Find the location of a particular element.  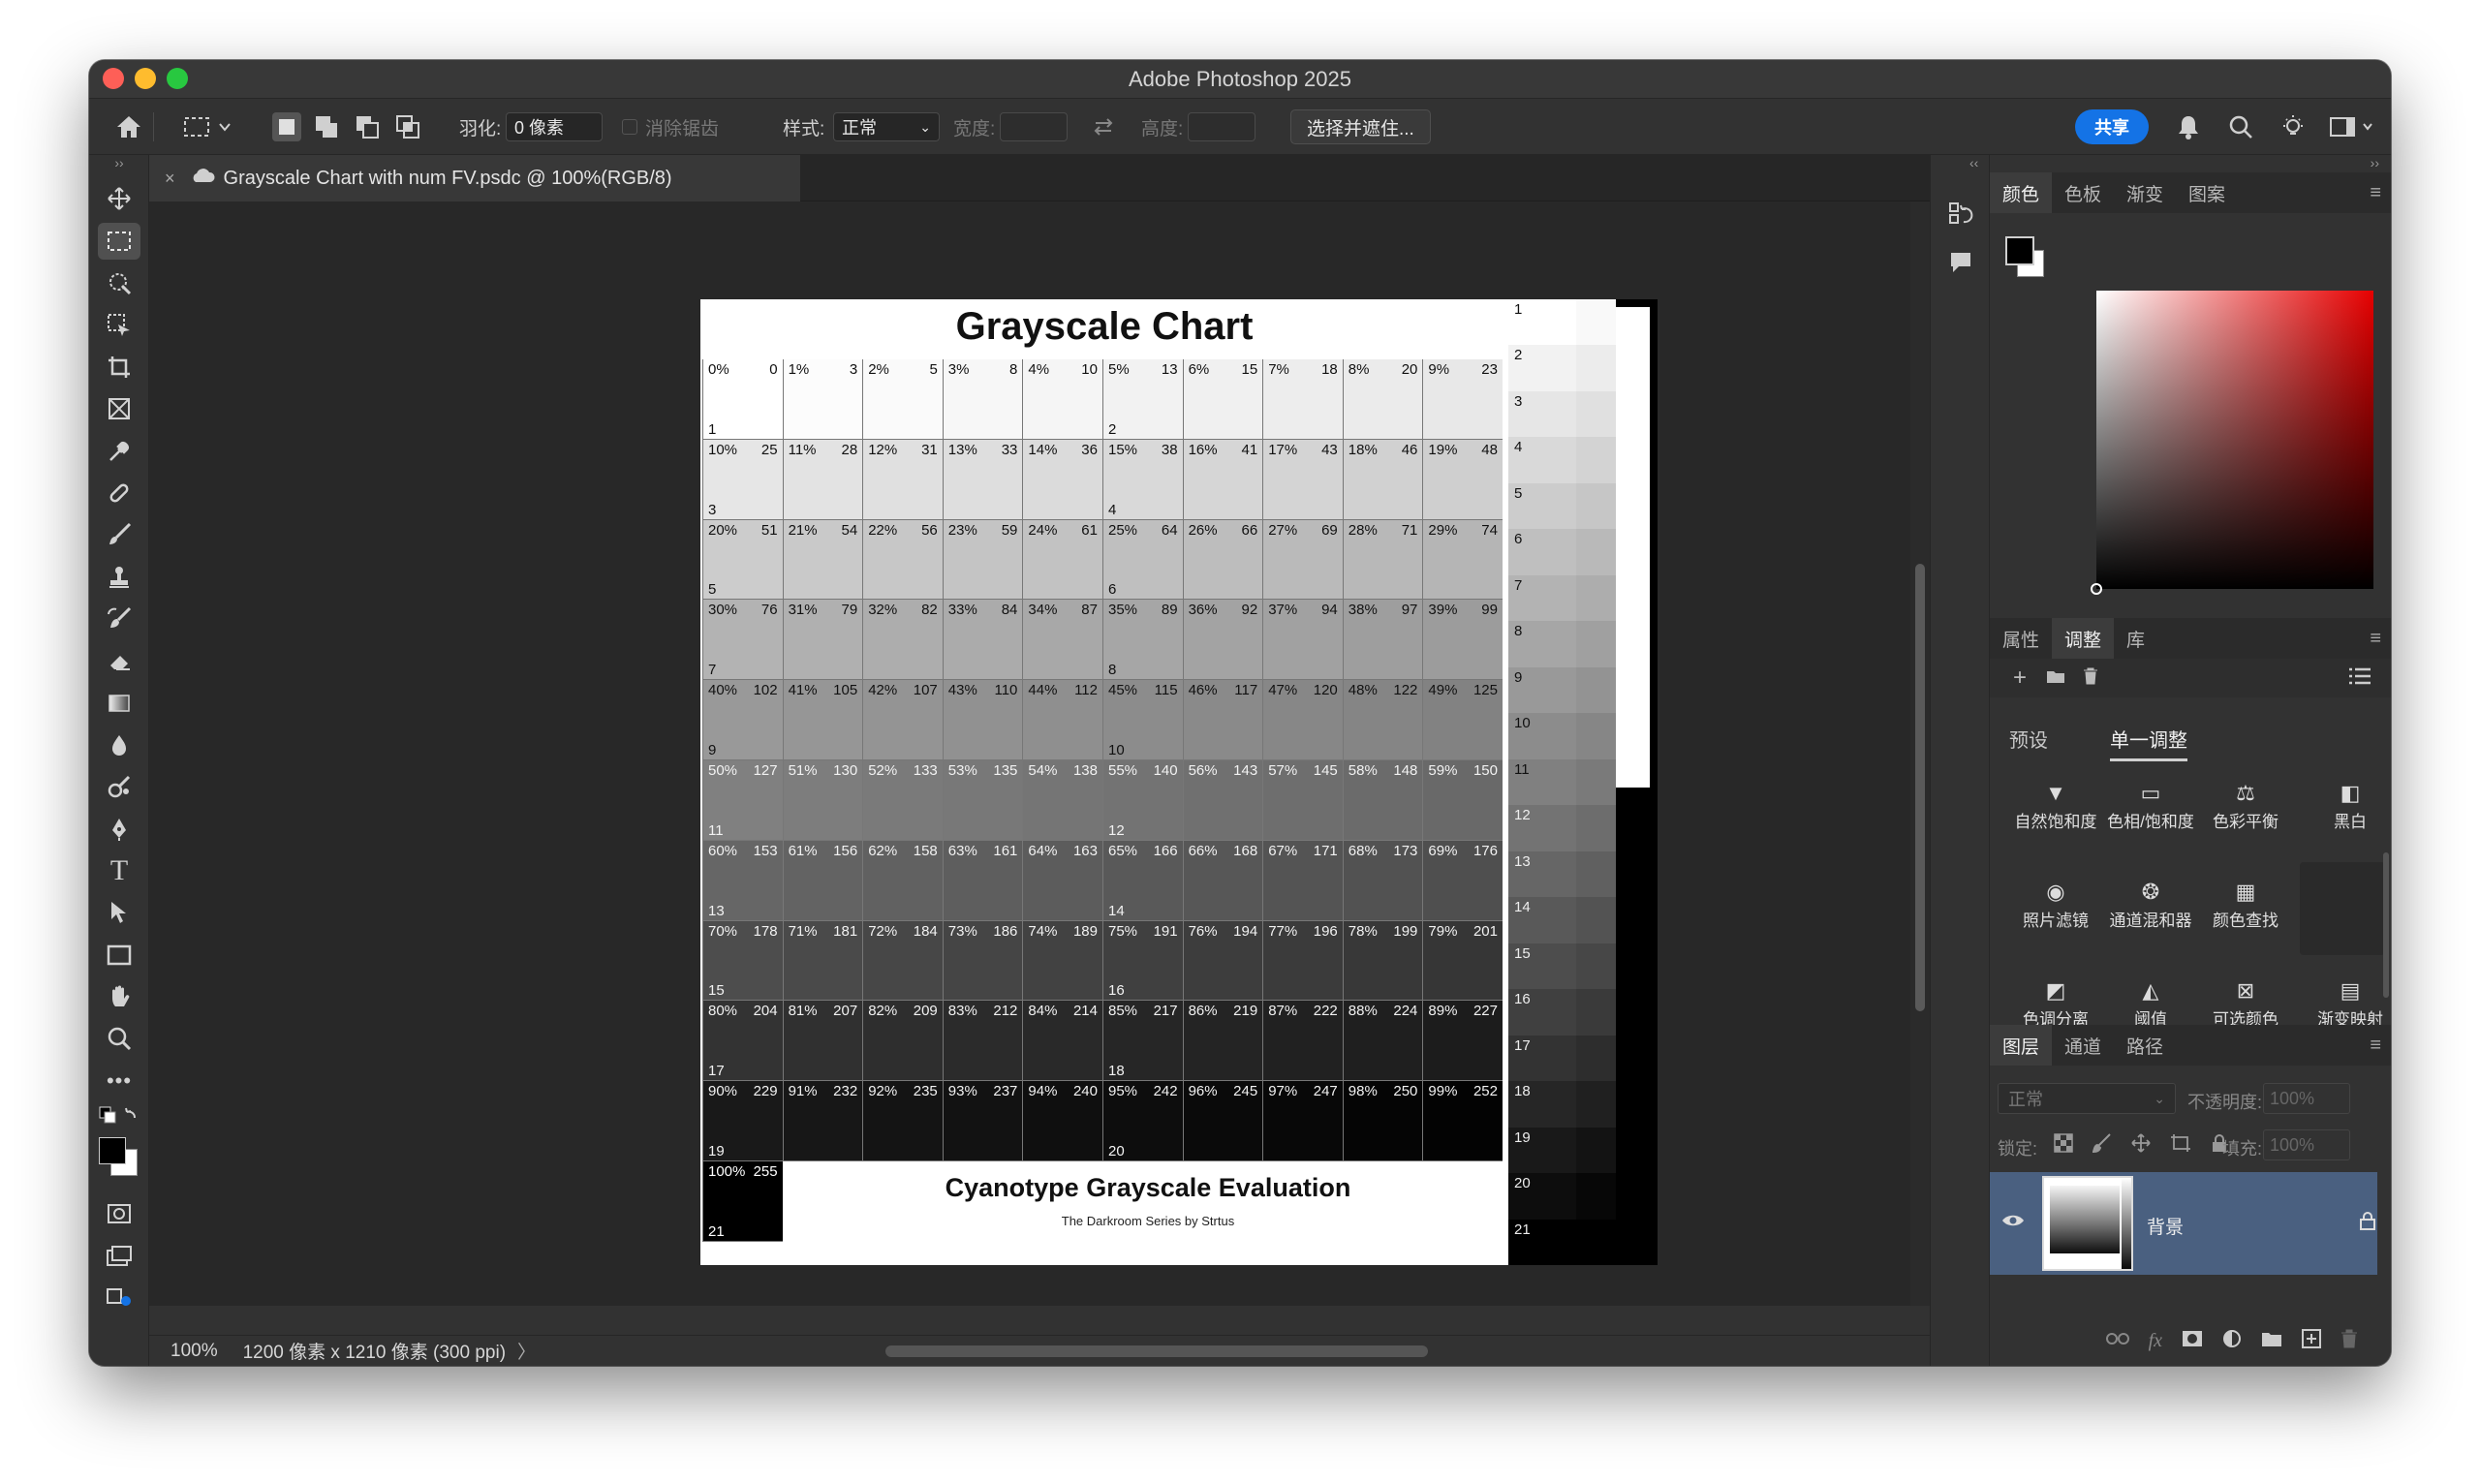

clone-stamp-tool-icon is located at coordinates (119, 577).